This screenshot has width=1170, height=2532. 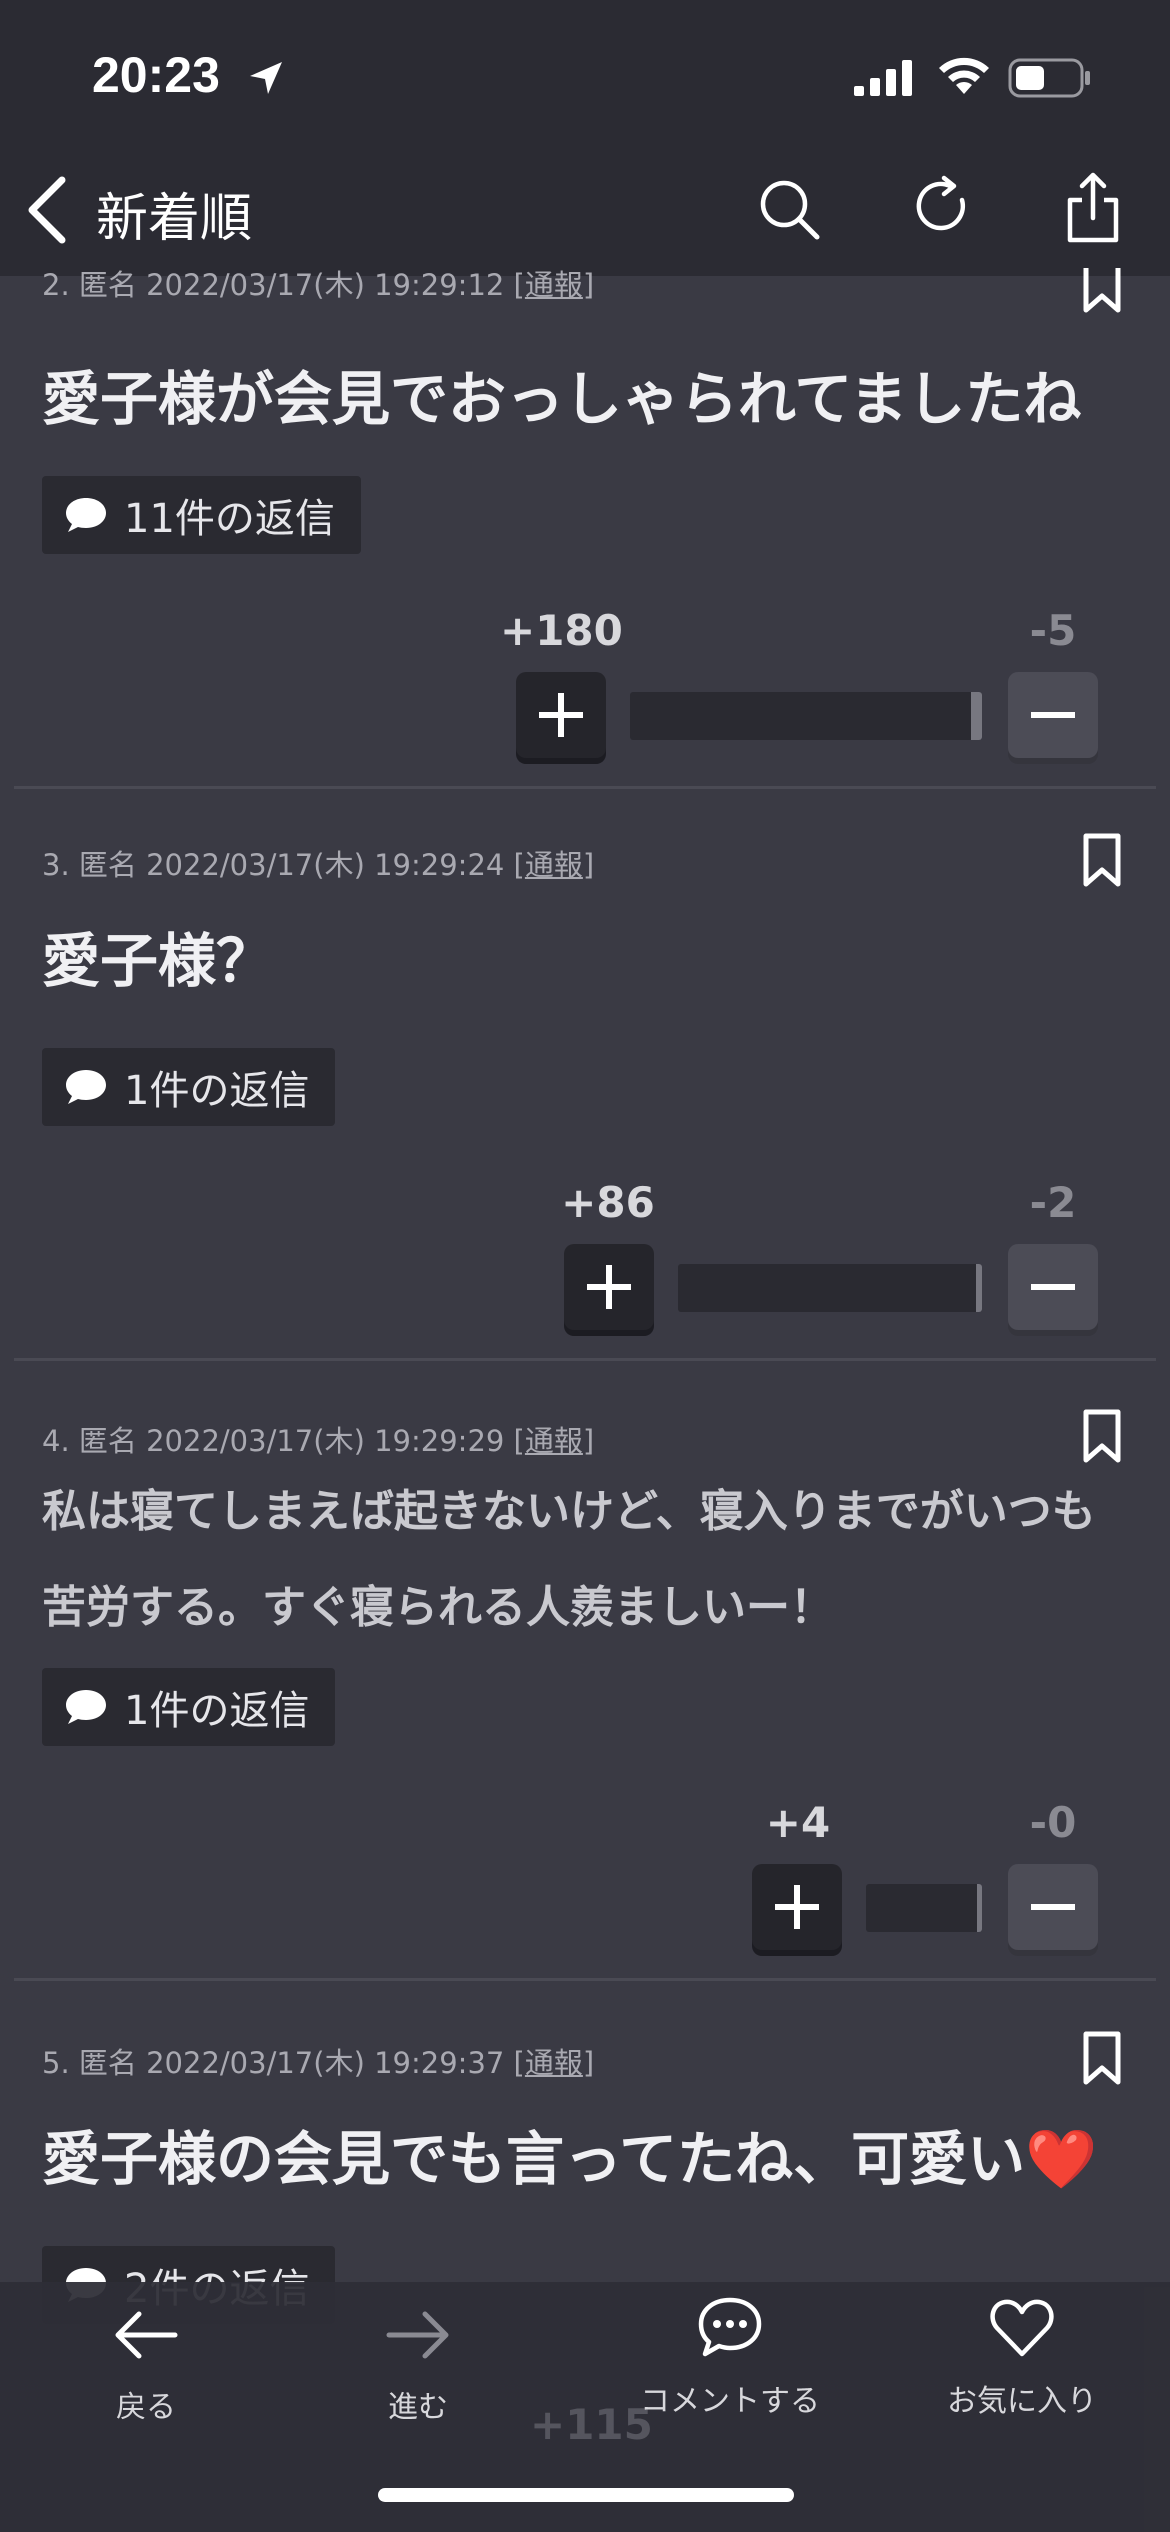 I want to click on minus-vote-count: -5, so click(x=1053, y=630).